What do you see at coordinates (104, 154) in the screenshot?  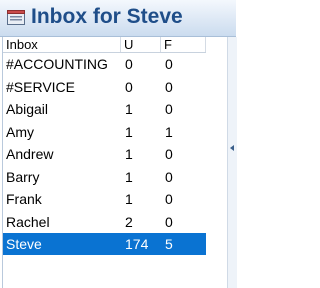 I see `list-item: Andrew 1 0` at bounding box center [104, 154].